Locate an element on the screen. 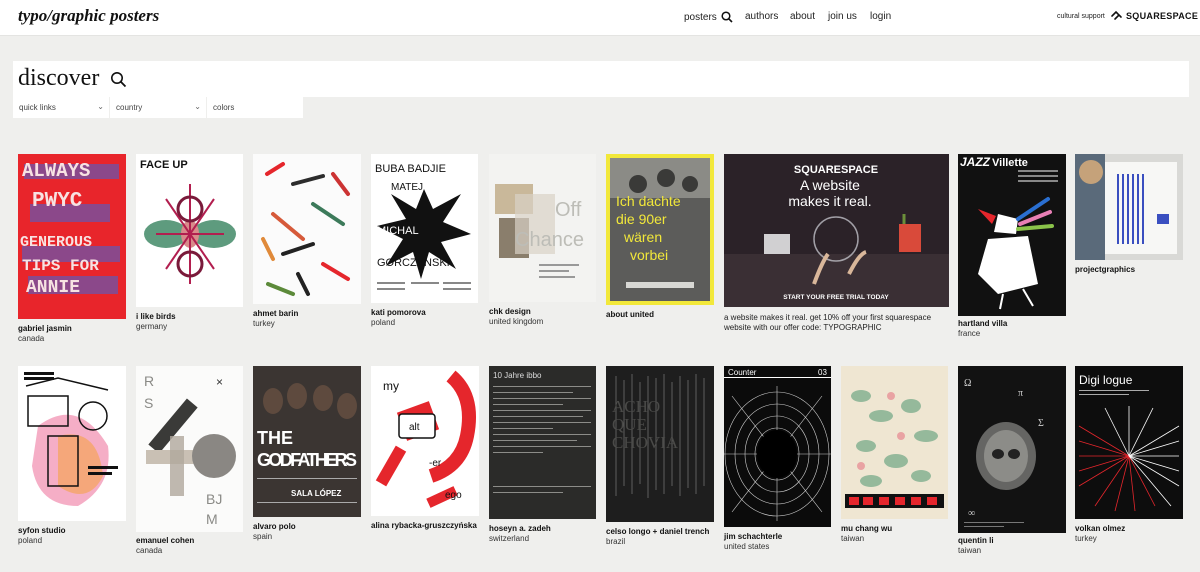 The image size is (1200, 572). poster-author: syfon studio is located at coordinates (42, 530).